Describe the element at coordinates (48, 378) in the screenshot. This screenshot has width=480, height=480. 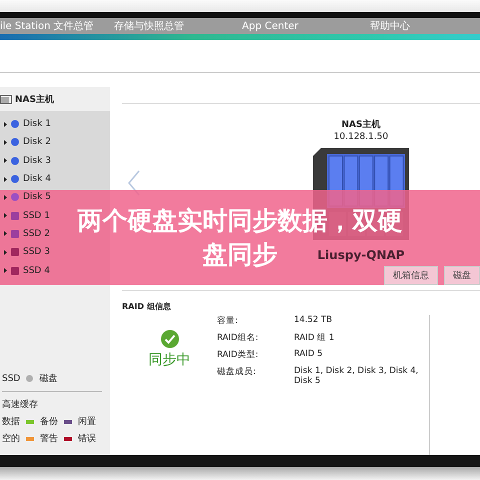
I see `legend-label: 磁盘` at that location.